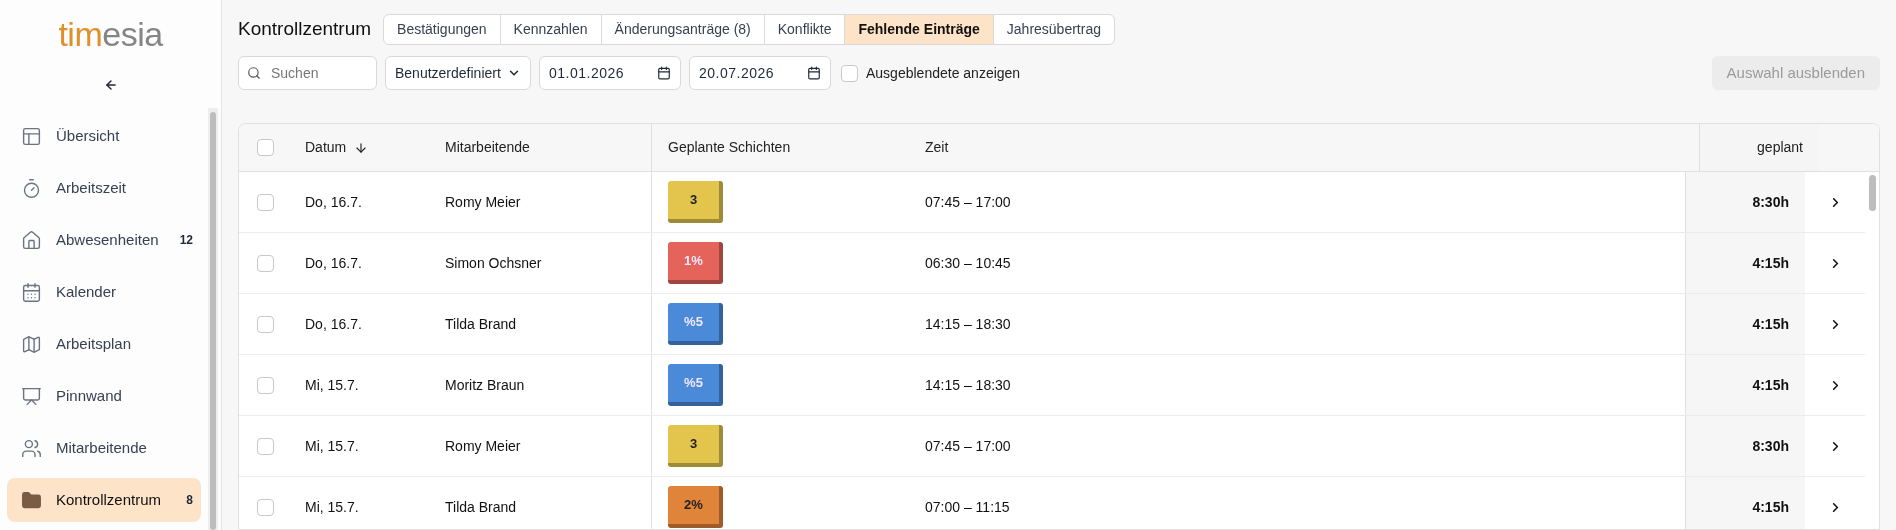 This screenshot has height=530, width=1896. What do you see at coordinates (550, 29) in the screenshot?
I see `tab: Kennzahlen` at bounding box center [550, 29].